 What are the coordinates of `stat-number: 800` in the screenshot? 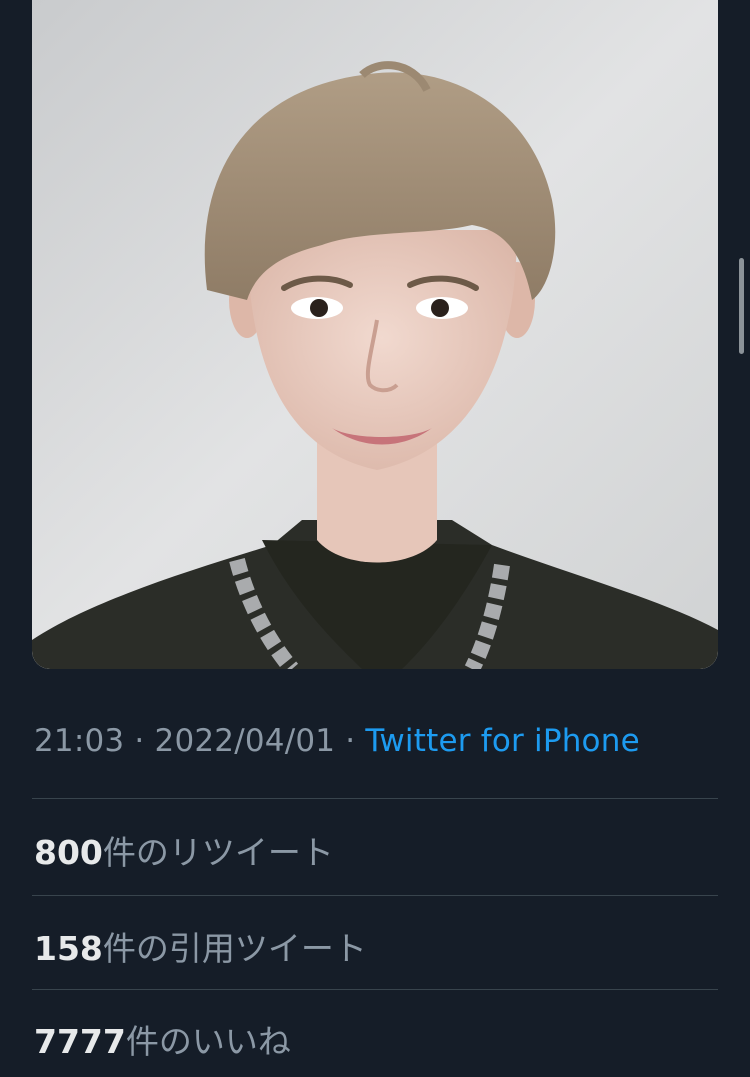 It's located at (68, 852).